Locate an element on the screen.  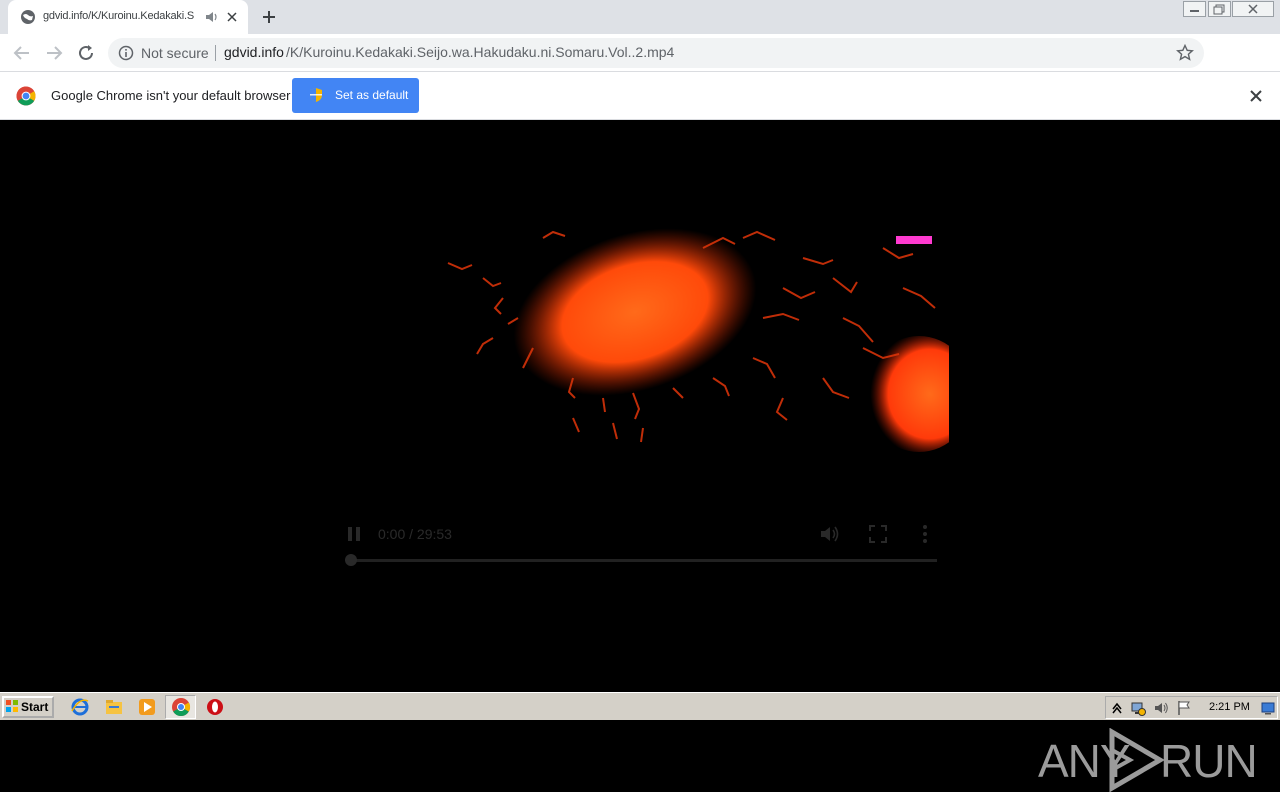
omnibox-divider is located at coordinates (215, 53).